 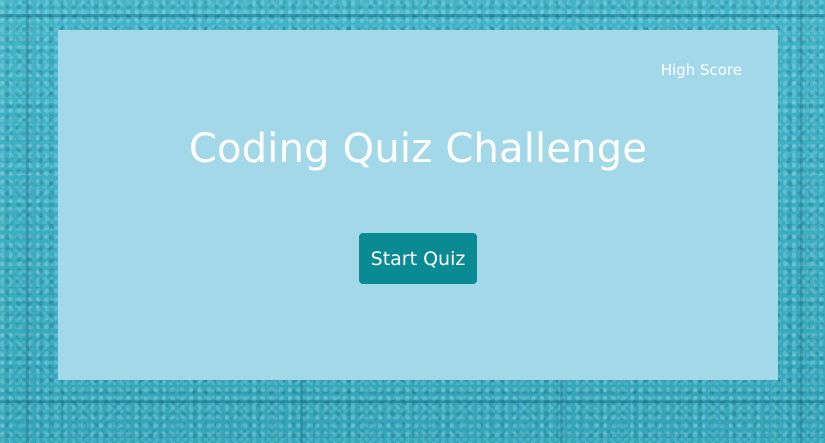 I want to click on high-score-link: High Score, so click(x=701, y=70).